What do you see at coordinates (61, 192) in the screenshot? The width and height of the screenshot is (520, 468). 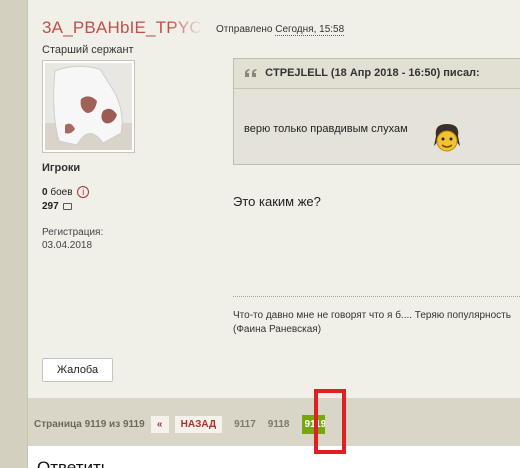 I see `battles-label: боев` at bounding box center [61, 192].